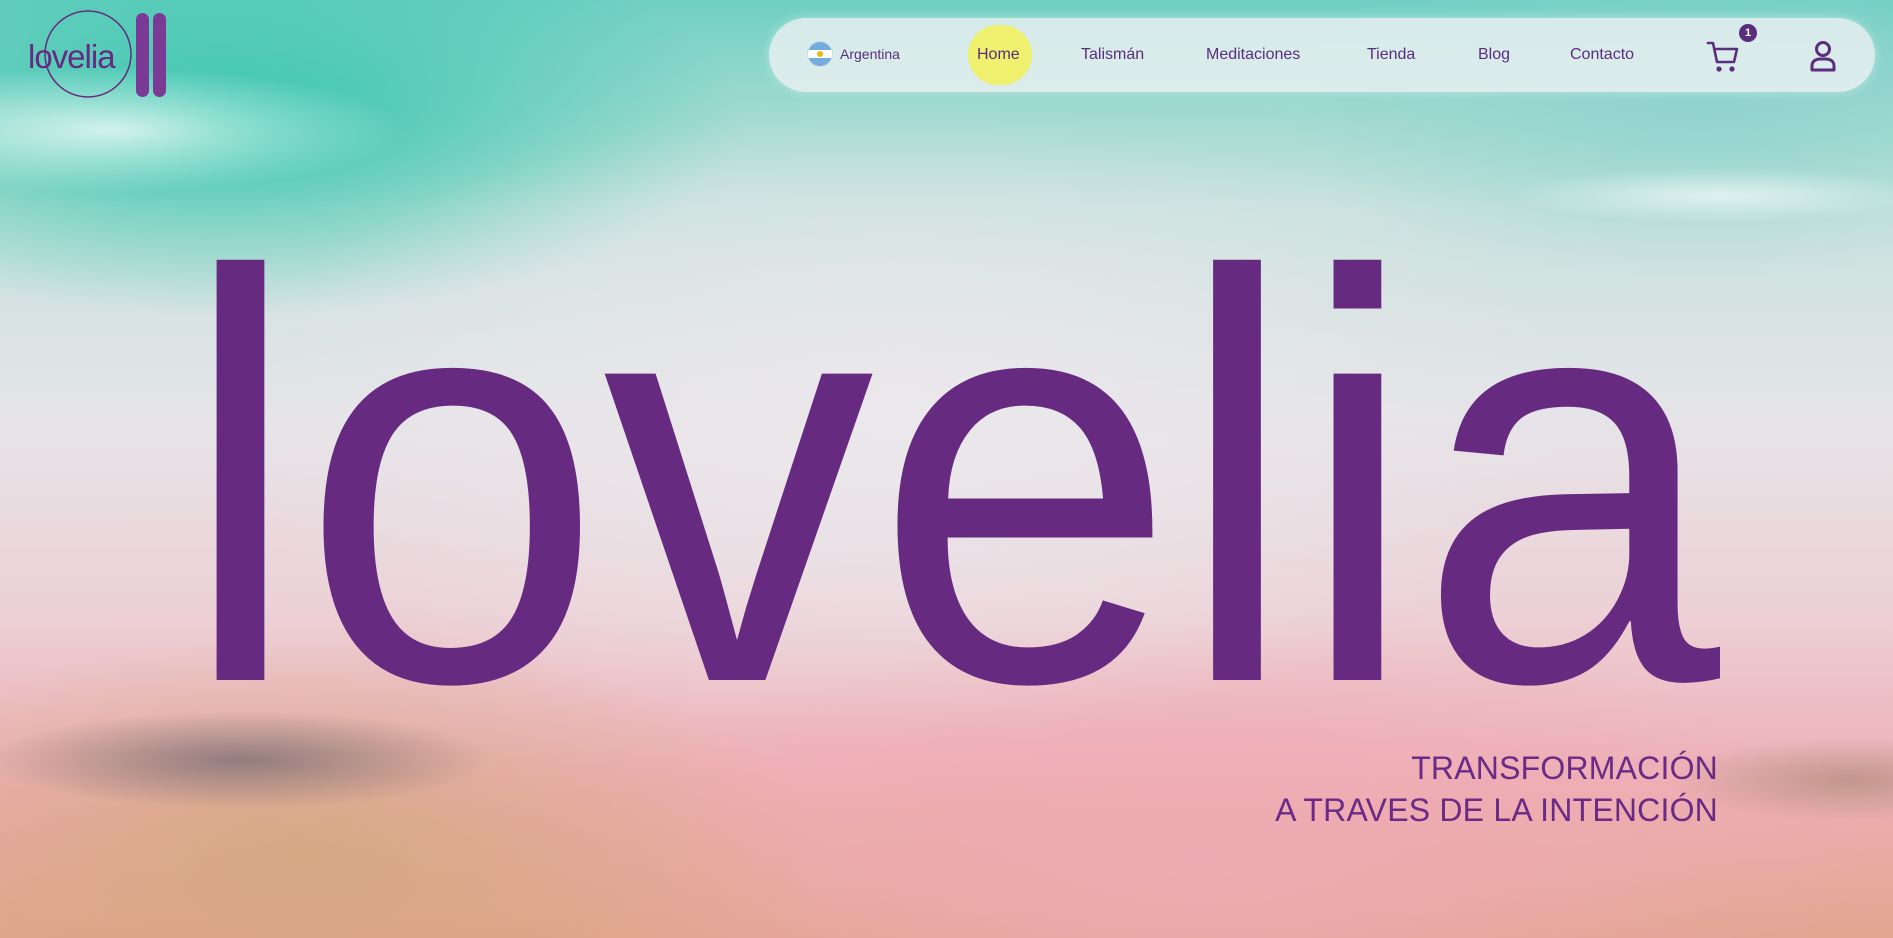  What do you see at coordinates (1494, 55) in the screenshot?
I see `nav-item-blog: Blog` at bounding box center [1494, 55].